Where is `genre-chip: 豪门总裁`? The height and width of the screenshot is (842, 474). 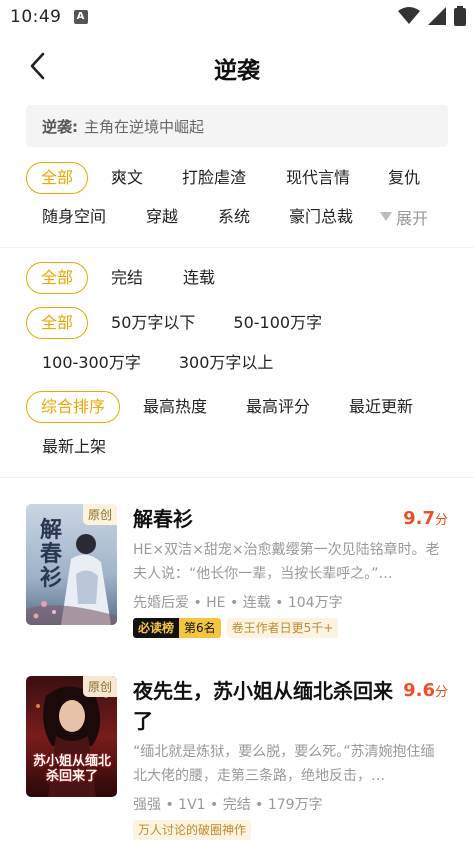 genre-chip: 豪门总裁 is located at coordinates (321, 217).